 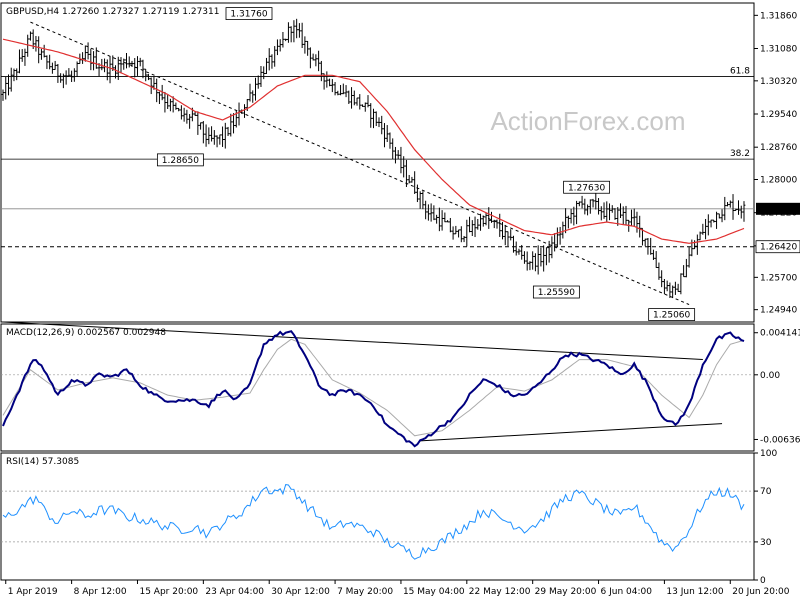 I want to click on fib-label-0: 61.8, so click(x=740, y=72).